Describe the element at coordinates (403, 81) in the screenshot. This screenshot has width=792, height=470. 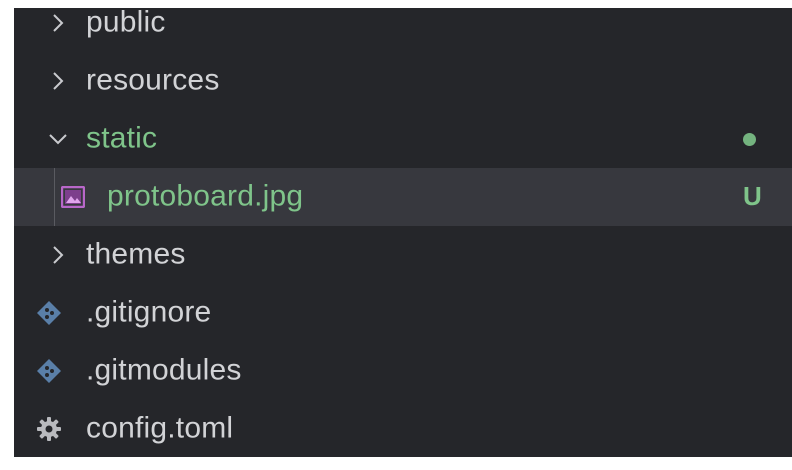
I see `tree-item-resources-folder: resources` at that location.